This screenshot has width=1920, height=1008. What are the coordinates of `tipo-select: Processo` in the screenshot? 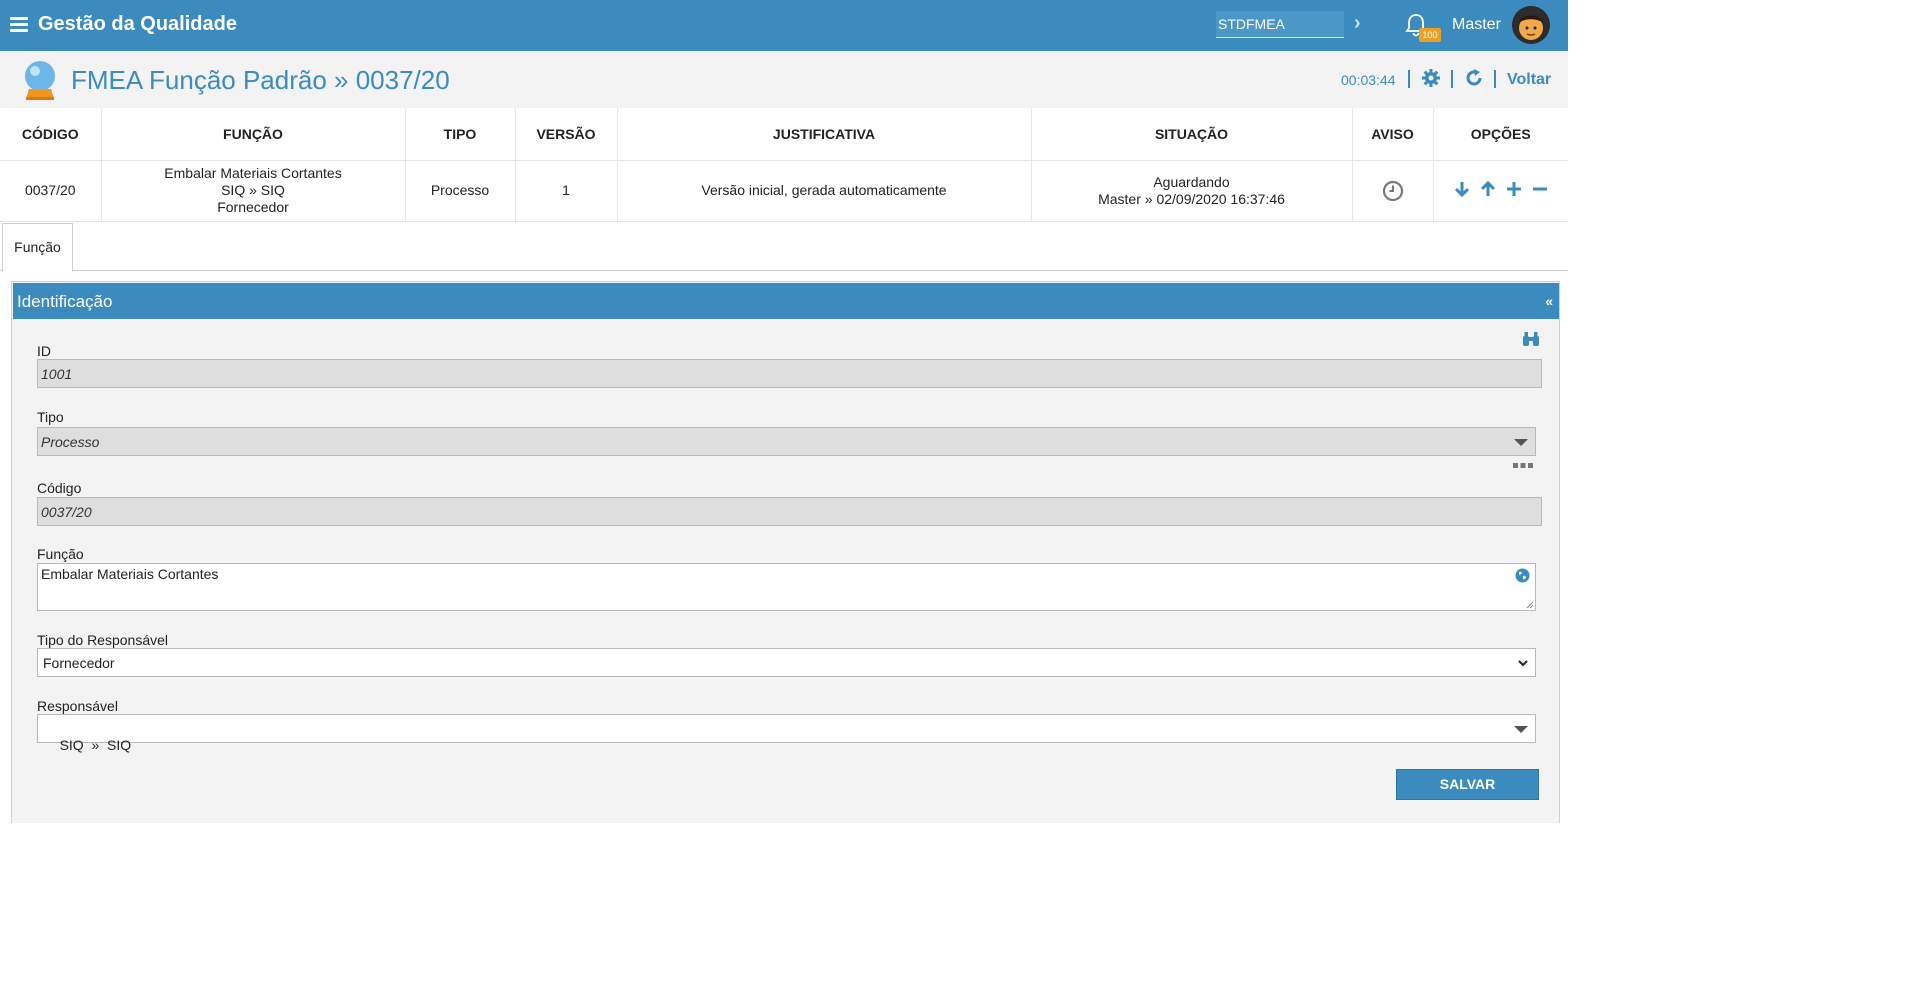 It's located at (786, 441).